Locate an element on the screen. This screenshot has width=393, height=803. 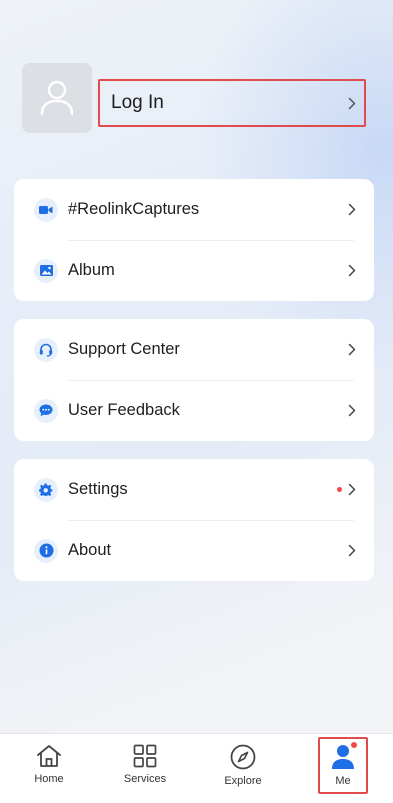
menu-item-reolink-captures: #ReolinkCaptures is located at coordinates (194, 209).